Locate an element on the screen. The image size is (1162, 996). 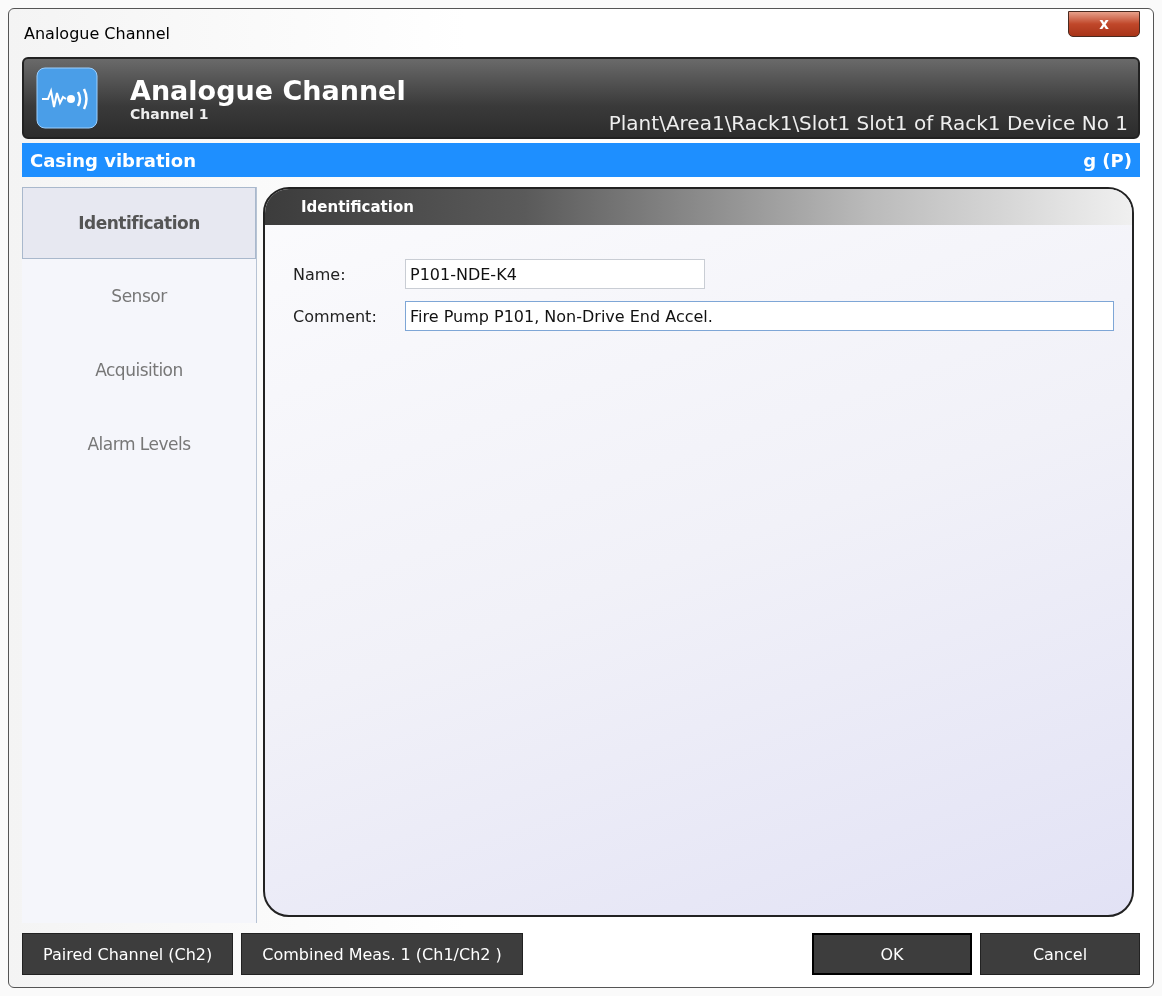
sidebar-tab: Alarm Levels is located at coordinates (139, 444).